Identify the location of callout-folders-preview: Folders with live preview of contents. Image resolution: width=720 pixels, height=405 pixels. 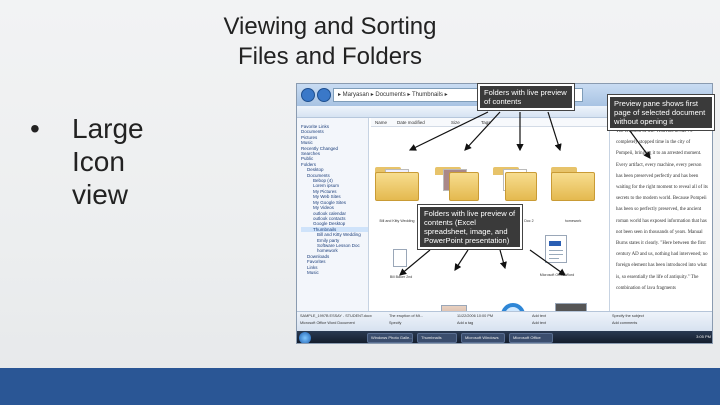
(526, 97).